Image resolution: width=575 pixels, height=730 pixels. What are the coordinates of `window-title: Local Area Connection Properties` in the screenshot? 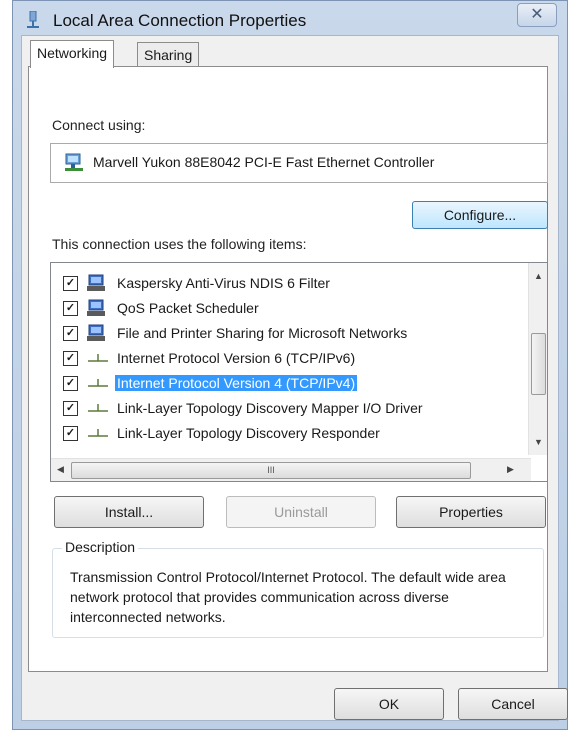 It's located at (180, 20).